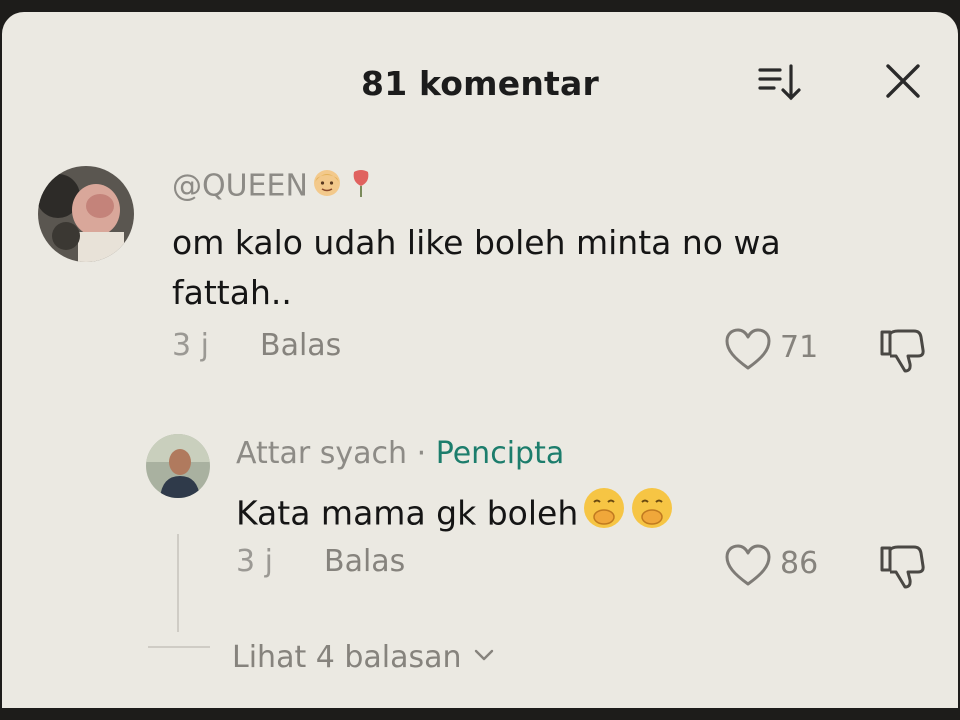 The width and height of the screenshot is (960, 720). I want to click on username-text: @QUEEN, so click(240, 186).